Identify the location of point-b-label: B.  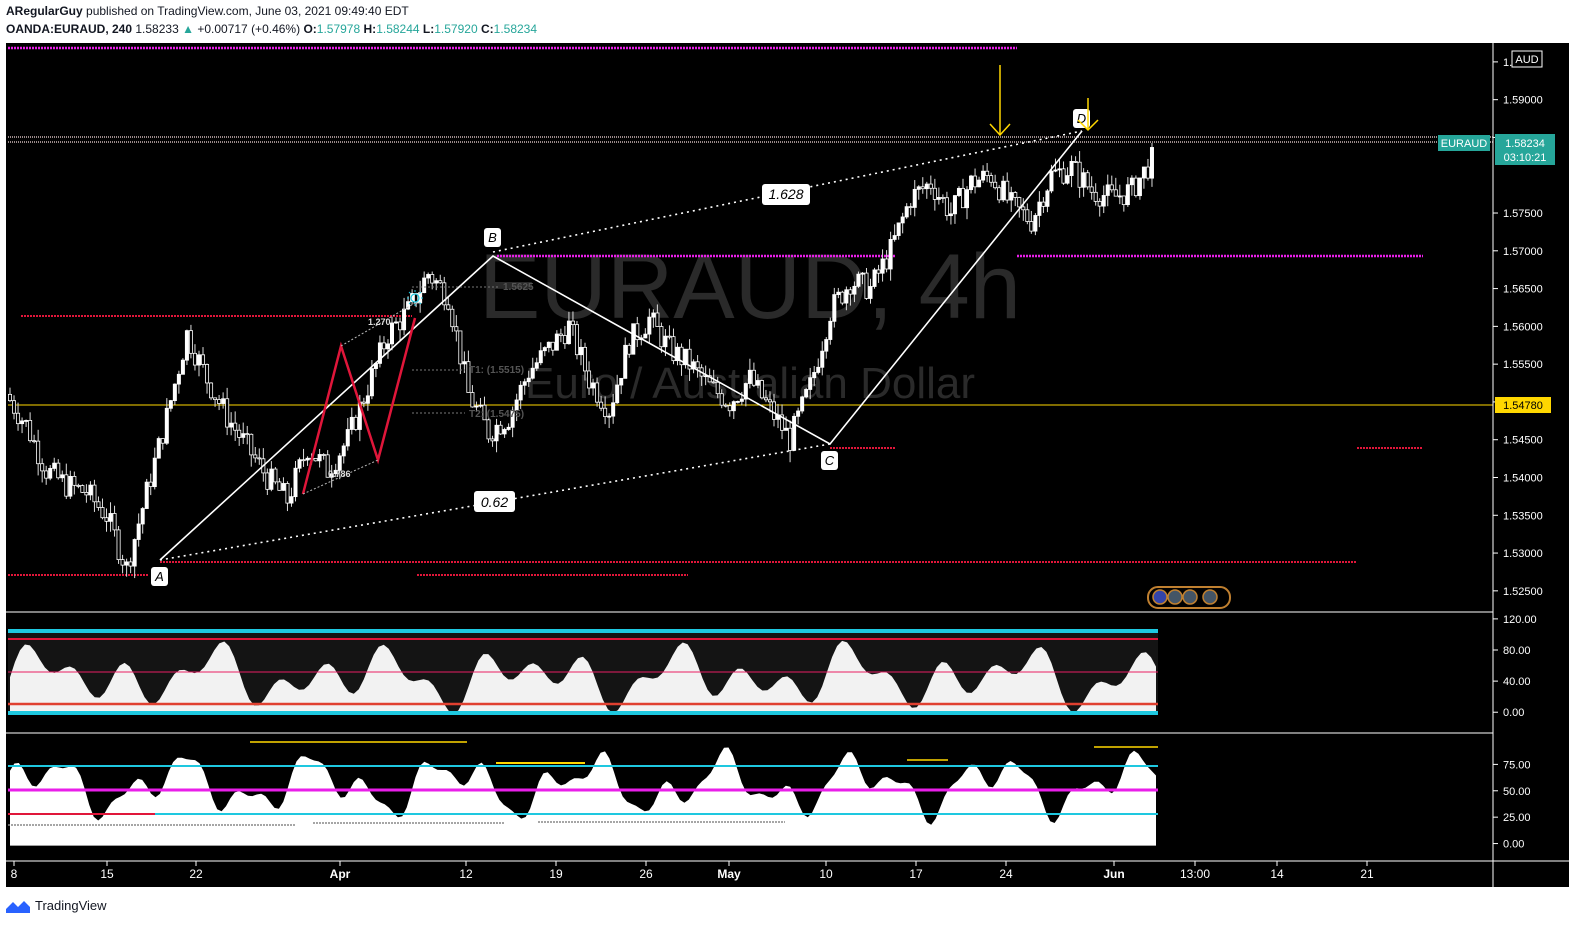
(492, 237).